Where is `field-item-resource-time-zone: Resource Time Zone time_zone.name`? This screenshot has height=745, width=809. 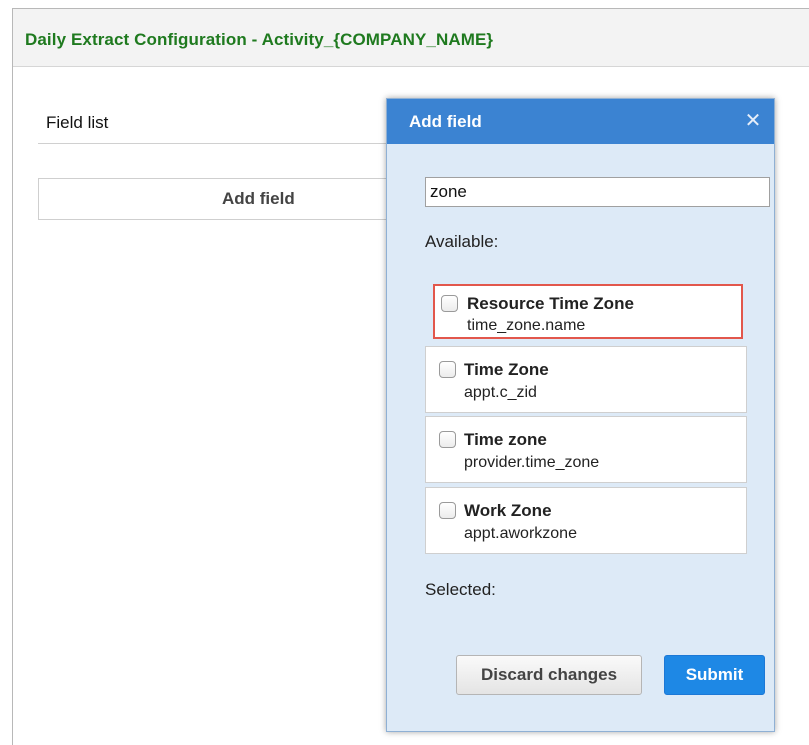 field-item-resource-time-zone: Resource Time Zone time_zone.name is located at coordinates (588, 311).